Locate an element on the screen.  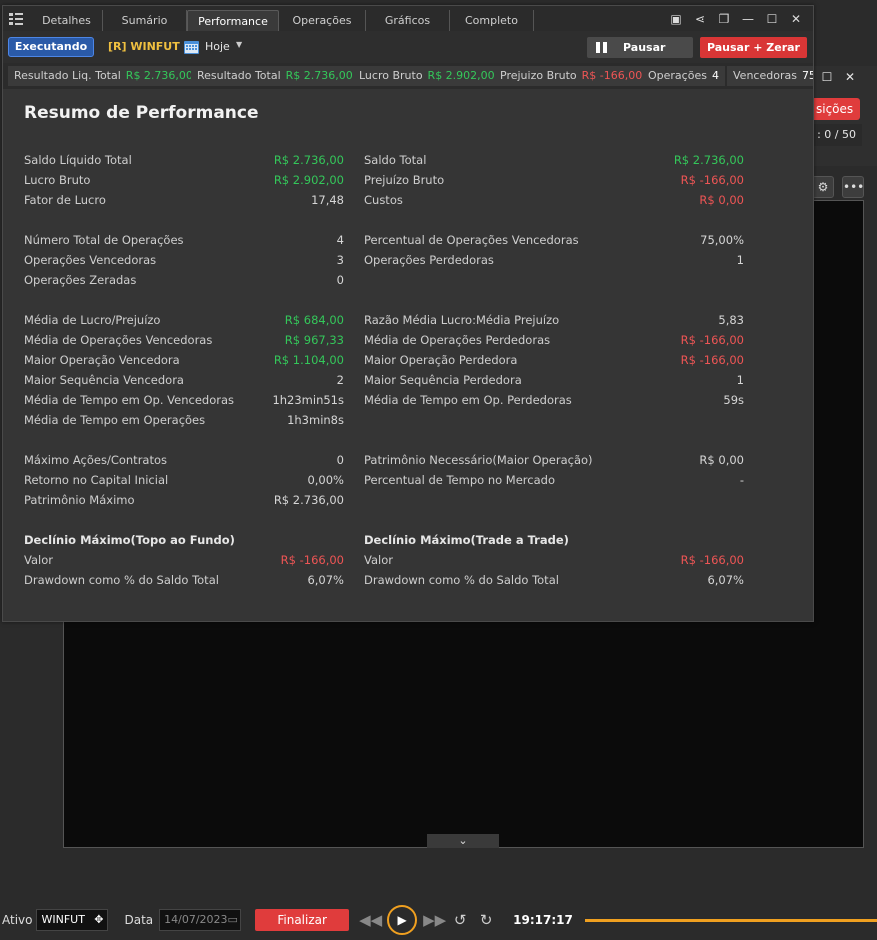
stat-label: Operações Vencedoras is located at coordinates (90, 260).